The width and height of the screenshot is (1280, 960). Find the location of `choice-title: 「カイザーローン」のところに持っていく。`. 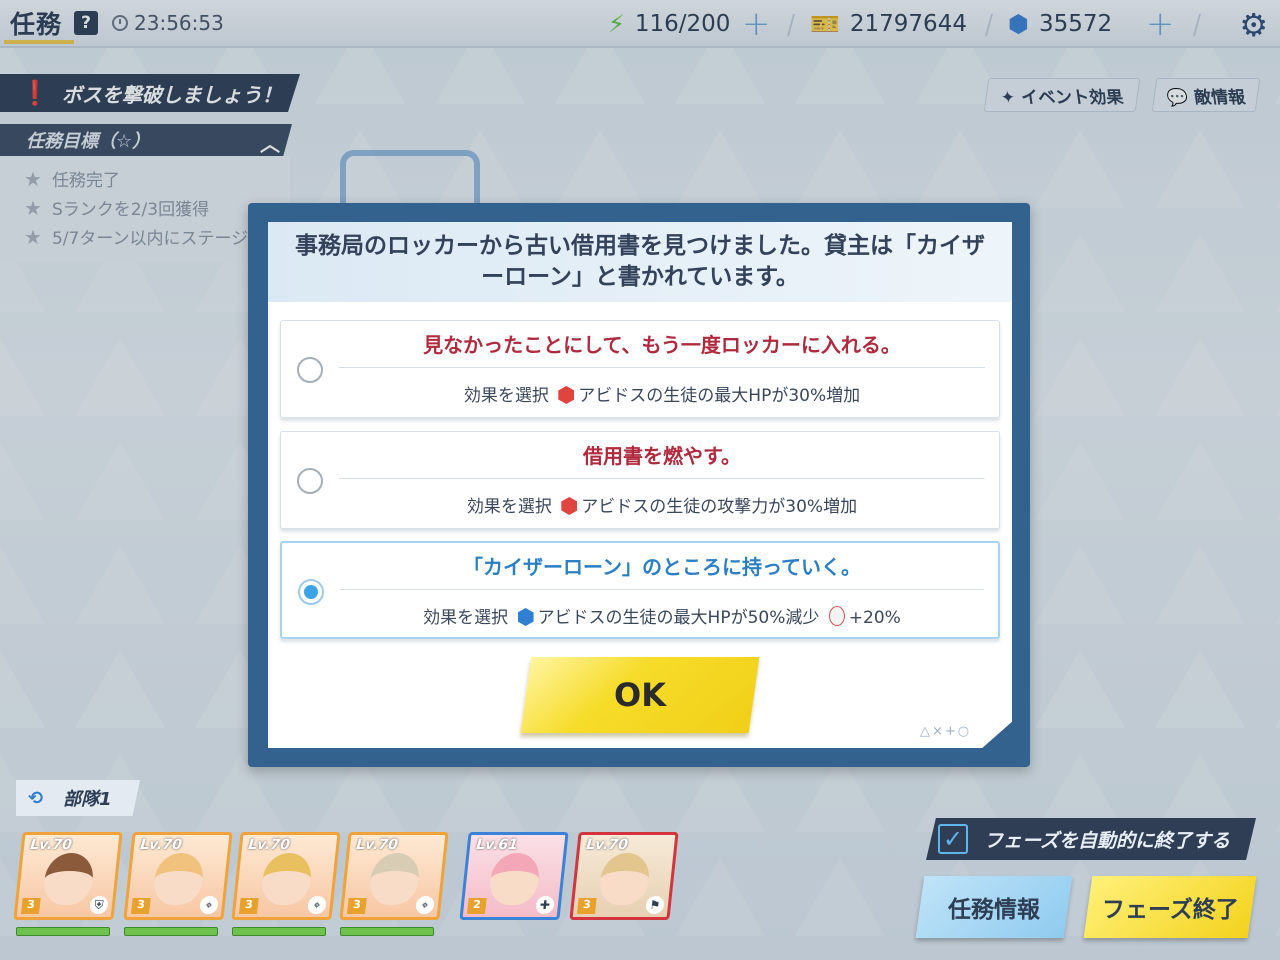

choice-title: 「カイザーローン」のところに持っていく。 is located at coordinates (662, 567).